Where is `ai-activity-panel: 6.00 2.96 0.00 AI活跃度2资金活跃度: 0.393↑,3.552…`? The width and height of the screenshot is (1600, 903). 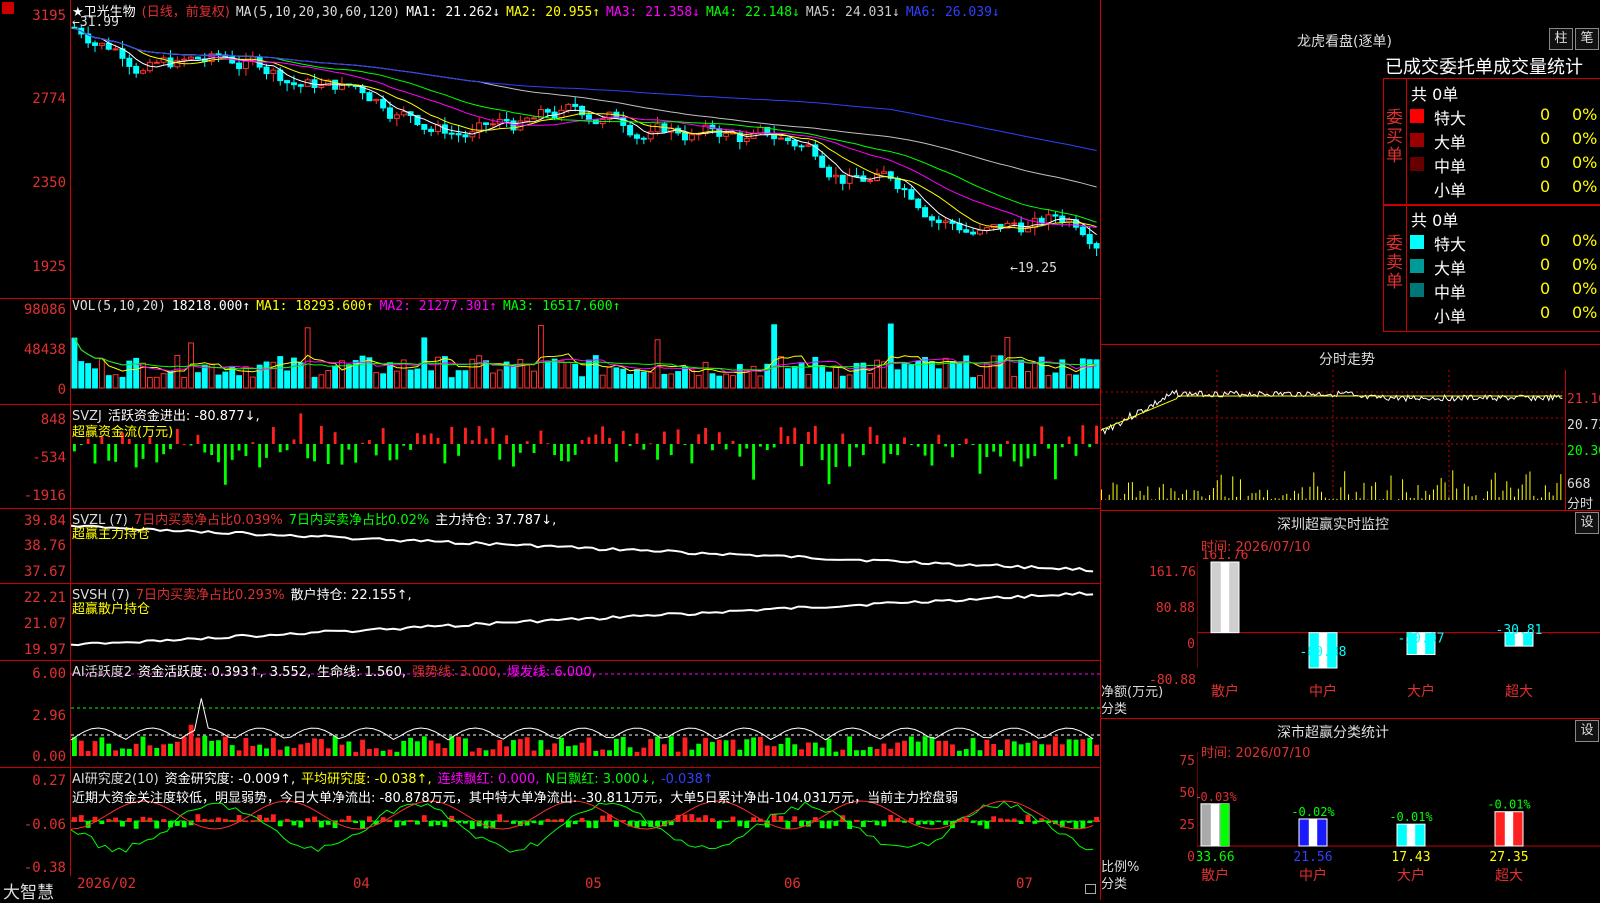
ai-activity-panel: 6.00 2.96 0.00 AI活跃度2资金活跃度: 0.393↑,3.552… is located at coordinates (550, 714).